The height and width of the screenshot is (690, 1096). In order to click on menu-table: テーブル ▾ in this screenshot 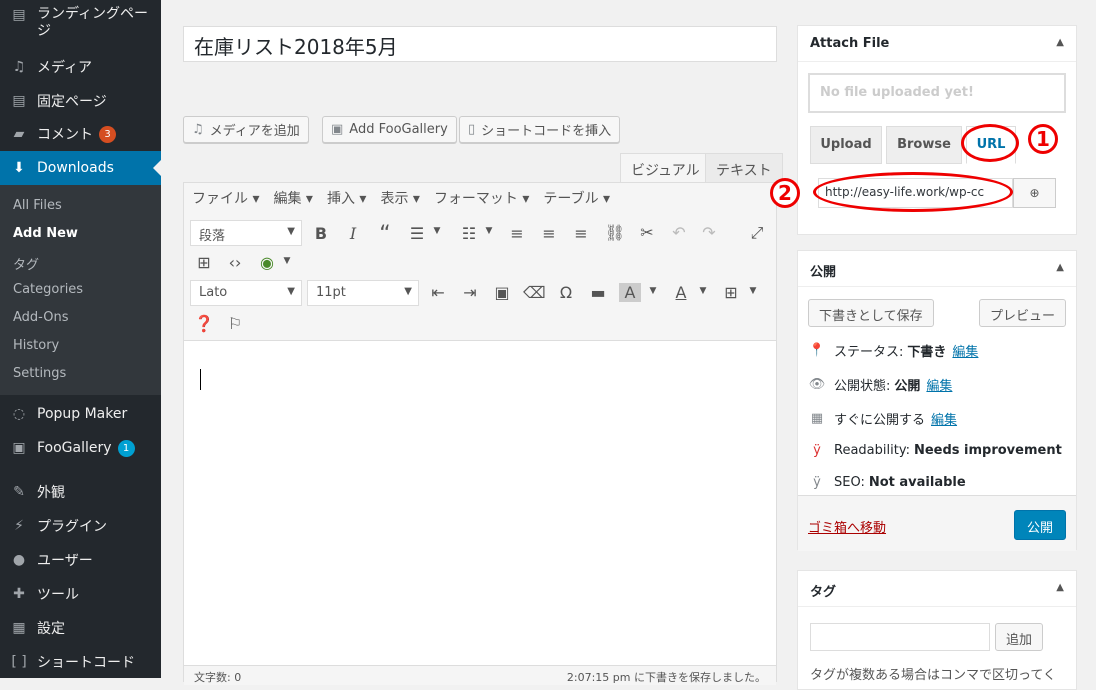, I will do `click(576, 198)`.